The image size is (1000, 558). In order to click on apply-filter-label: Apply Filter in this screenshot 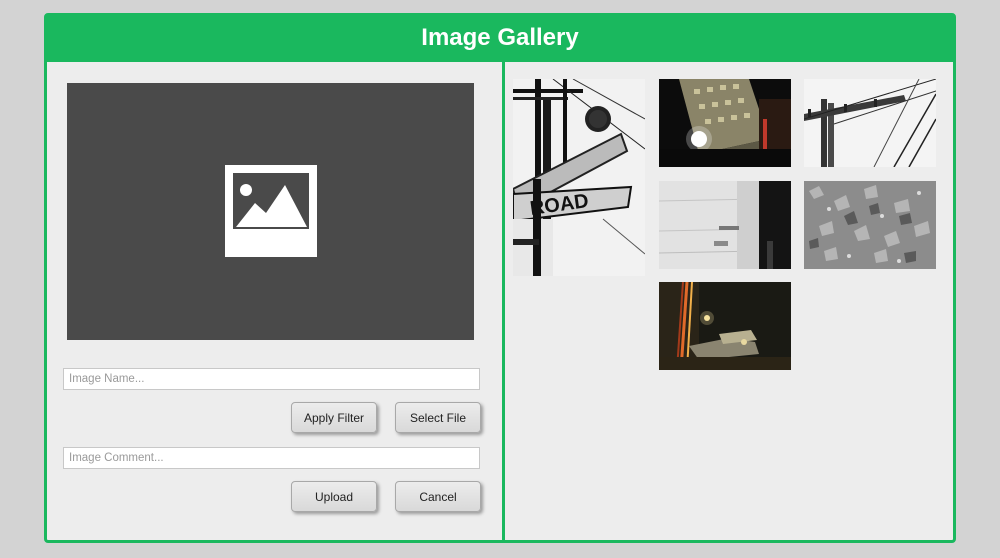, I will do `click(334, 417)`.